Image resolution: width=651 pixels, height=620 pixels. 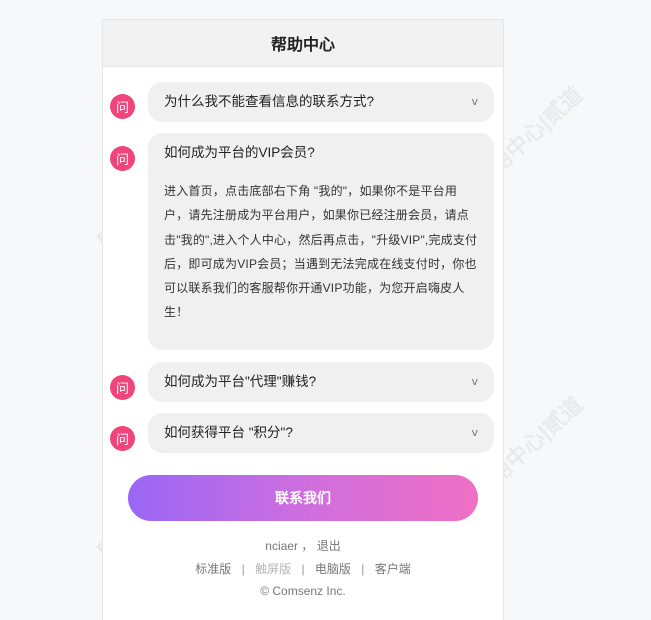 What do you see at coordinates (239, 152) in the screenshot?
I see `faq-question: 如何成为平台的VIP会员?` at bounding box center [239, 152].